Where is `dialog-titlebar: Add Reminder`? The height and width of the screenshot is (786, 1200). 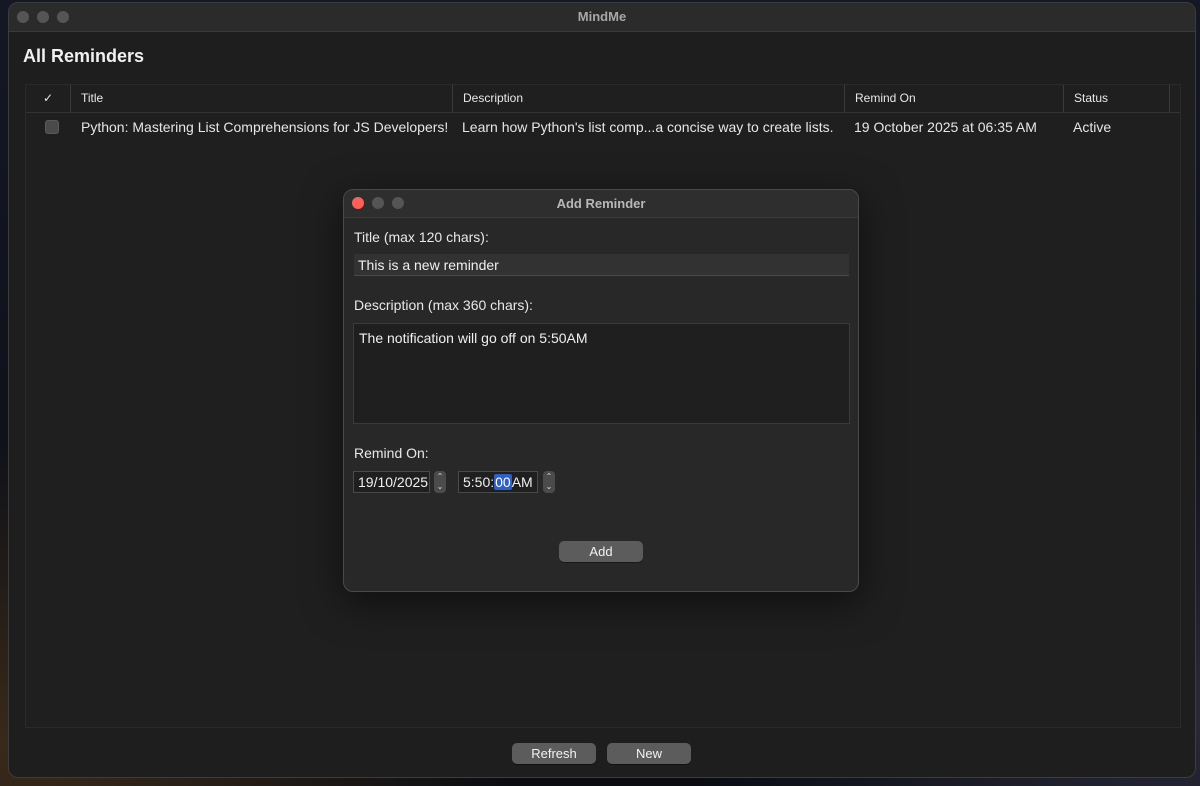
dialog-titlebar: Add Reminder is located at coordinates (601, 204).